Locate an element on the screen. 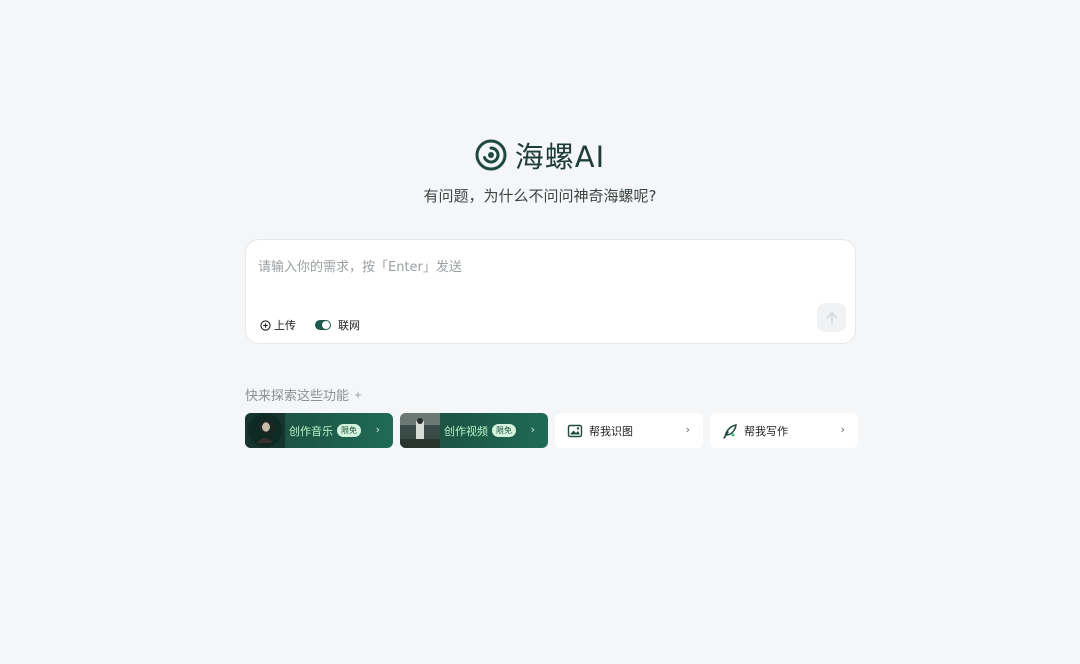  chat-composer: 上传 联网 is located at coordinates (550, 291).